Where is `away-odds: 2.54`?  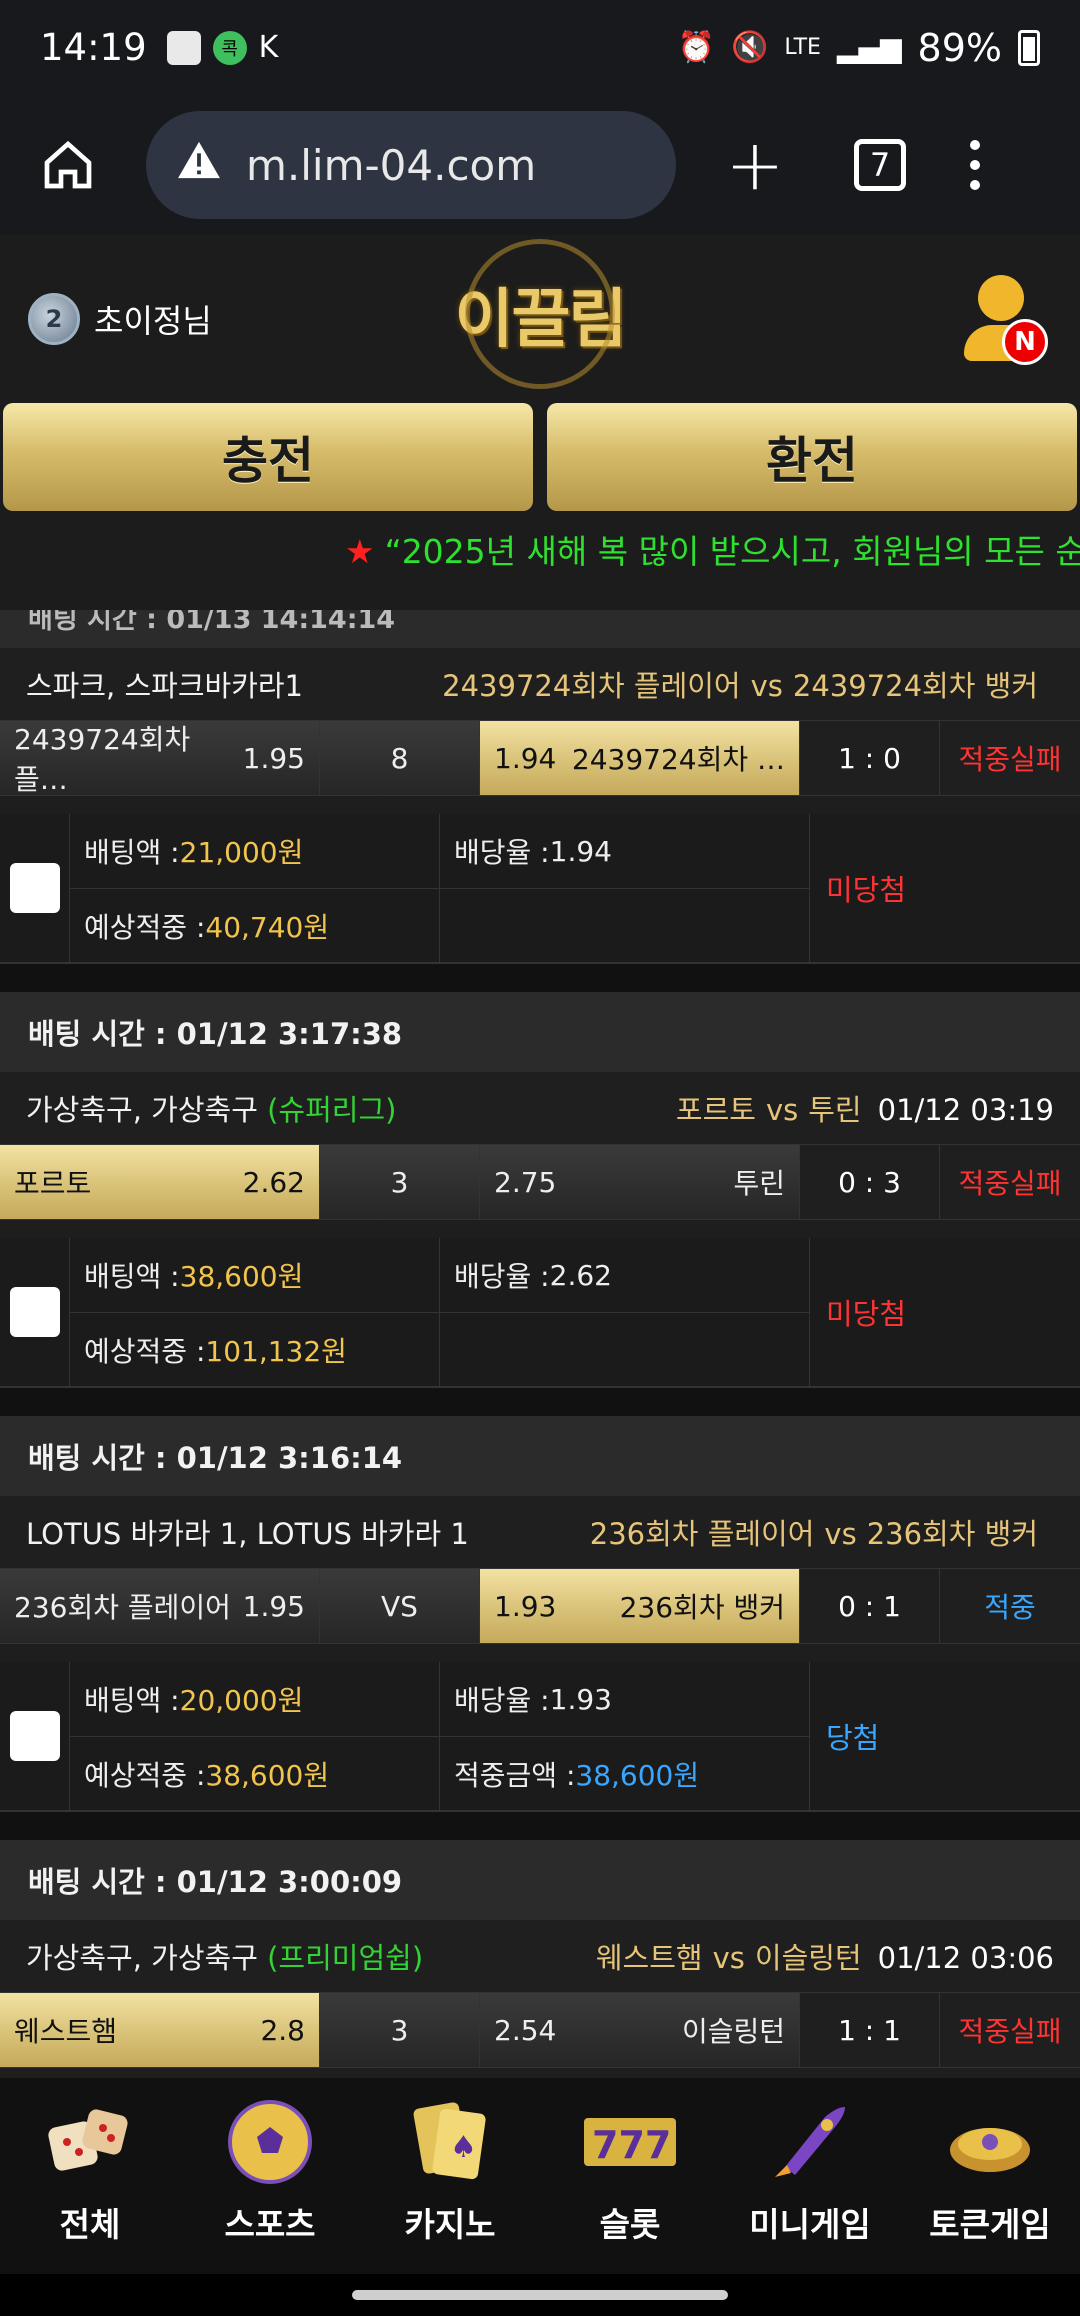 away-odds: 2.54 is located at coordinates (525, 2030).